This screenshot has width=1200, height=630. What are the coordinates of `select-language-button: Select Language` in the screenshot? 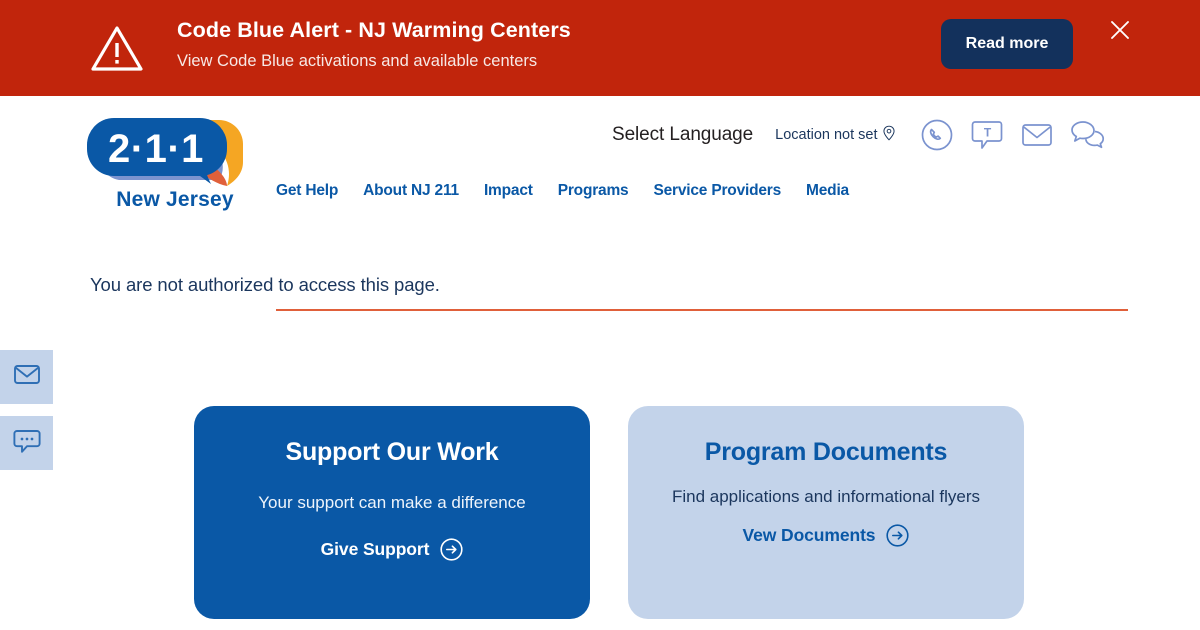 It's located at (682, 135).